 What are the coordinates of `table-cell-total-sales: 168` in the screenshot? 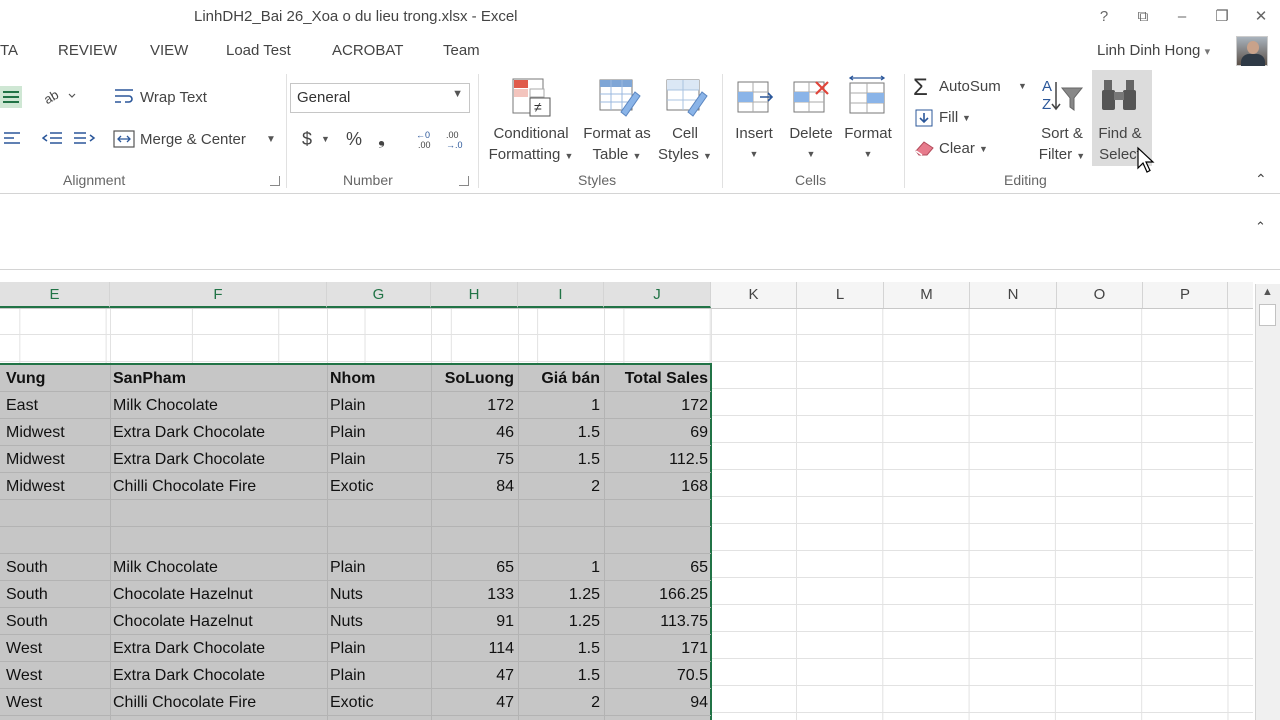 It's located at (656, 486).